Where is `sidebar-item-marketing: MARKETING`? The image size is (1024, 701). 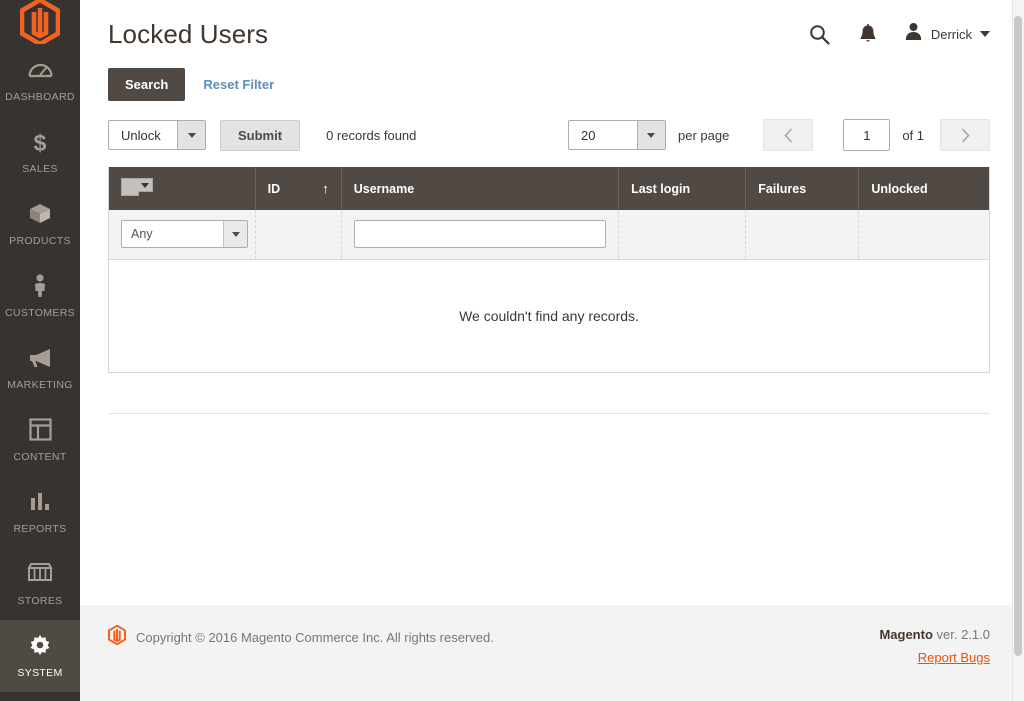
sidebar-item-marketing: MARKETING is located at coordinates (40, 368).